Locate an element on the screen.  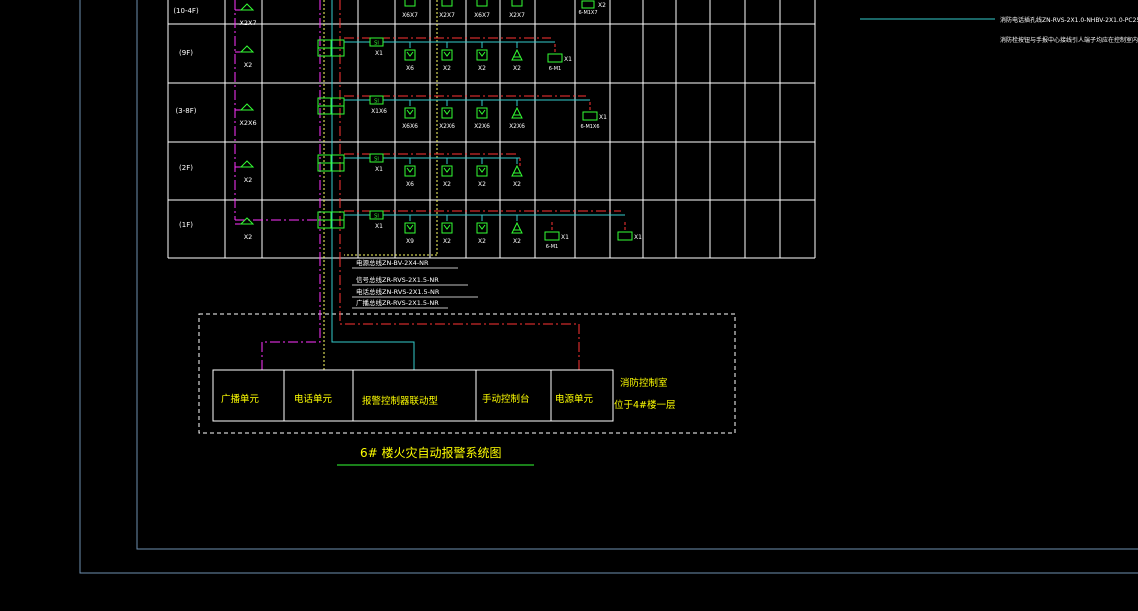
unit-alarm-controller: 报警控制器联动型 is located at coordinates (400, 401).